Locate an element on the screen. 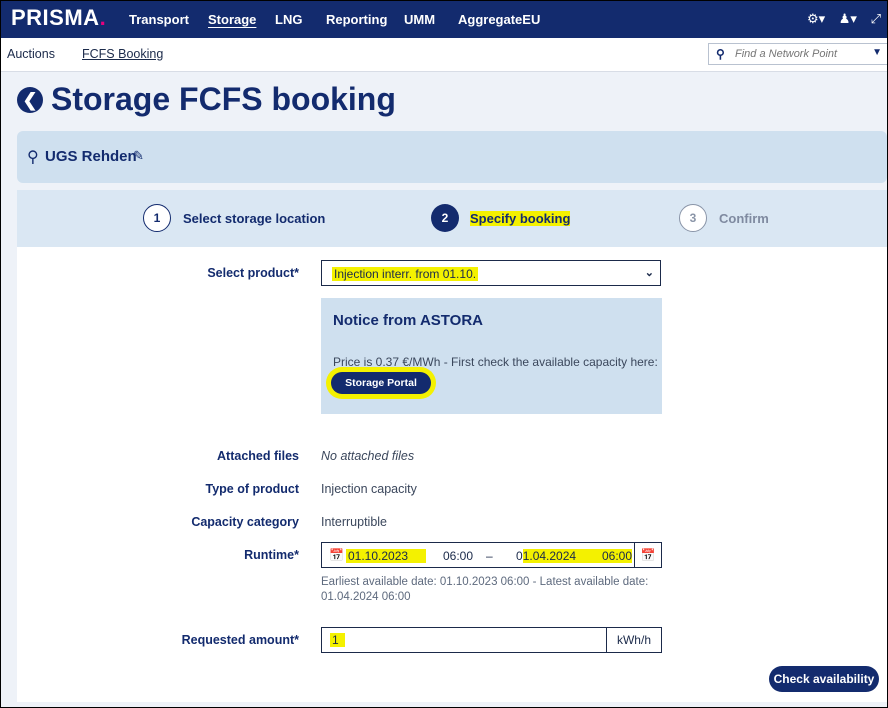  step-1-number: 1 is located at coordinates (157, 218).